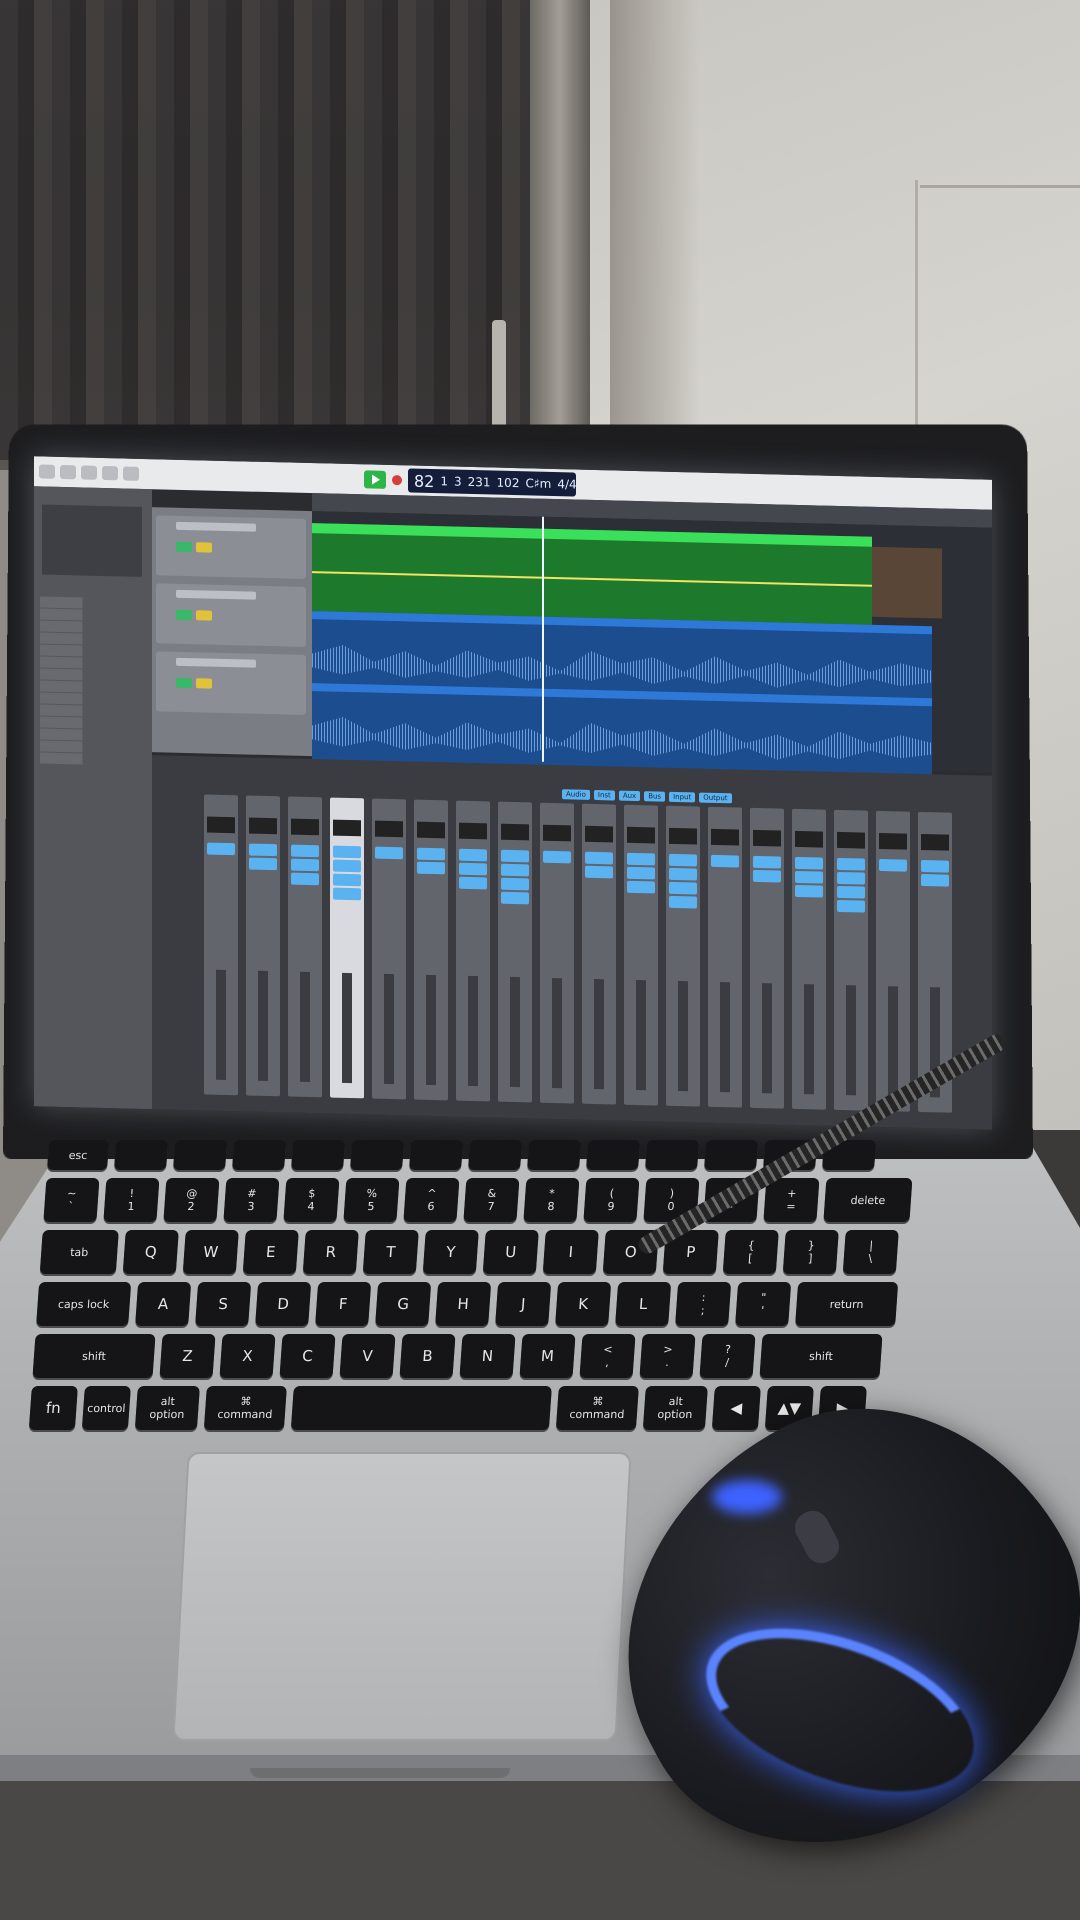 The width and height of the screenshot is (1080, 1920). What do you see at coordinates (667, 1356) in the screenshot?
I see `keyboard-key: > .` at bounding box center [667, 1356].